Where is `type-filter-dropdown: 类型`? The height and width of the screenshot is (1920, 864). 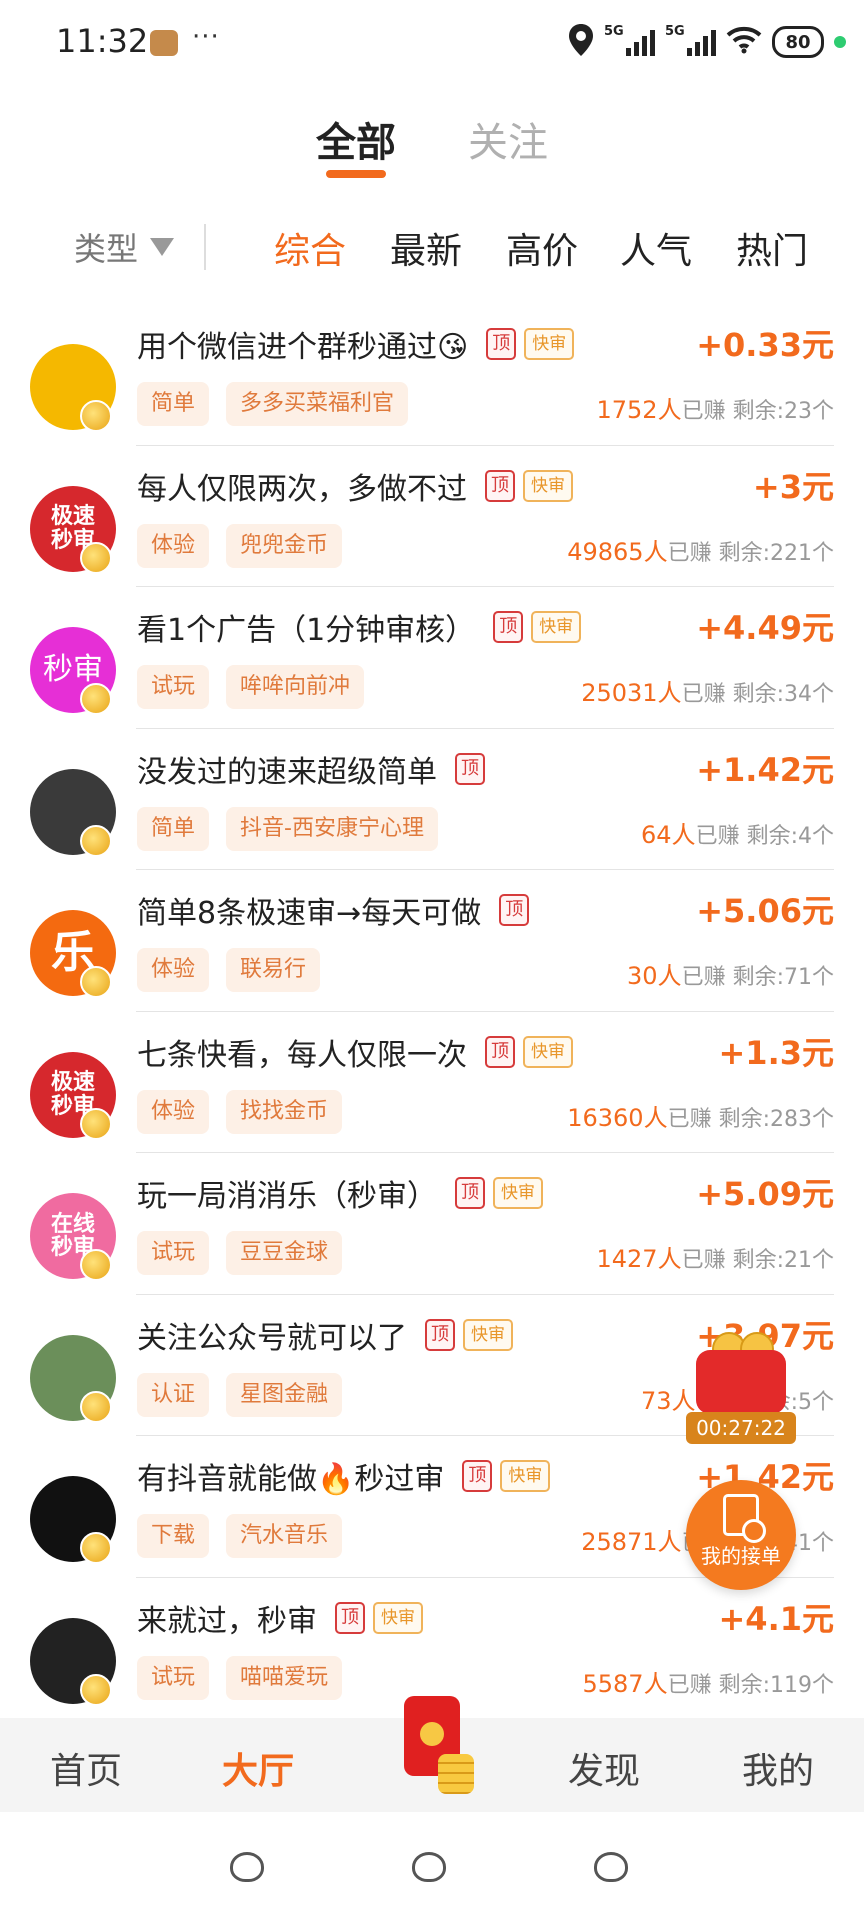
type-filter-dropdown: 类型 is located at coordinates (124, 247).